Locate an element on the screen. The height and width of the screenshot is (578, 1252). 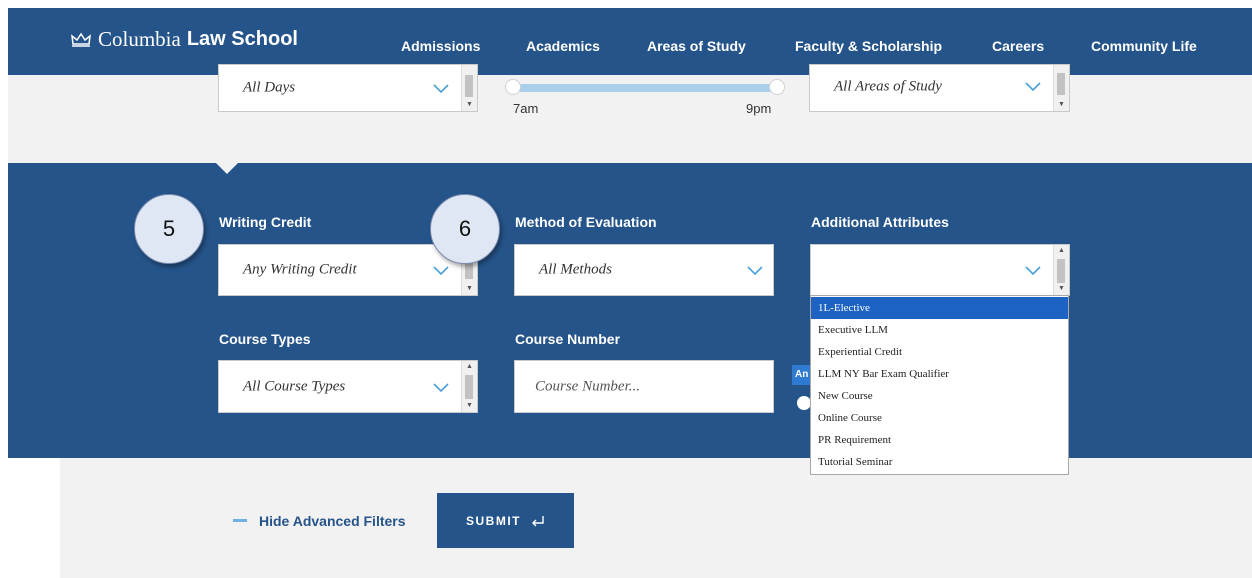
hide-advanced-filters-link: Hide Advanced Filters is located at coordinates (332, 521).